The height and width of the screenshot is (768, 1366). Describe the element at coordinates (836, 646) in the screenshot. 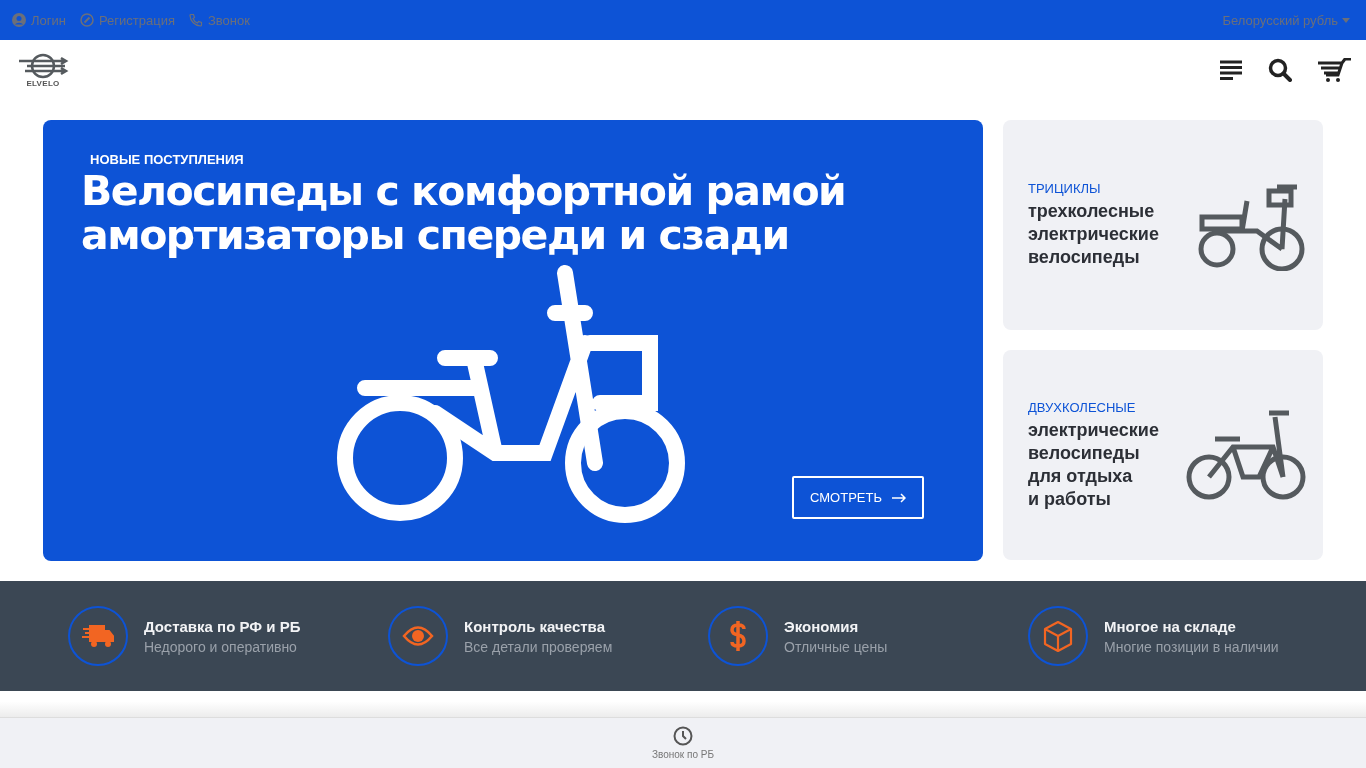

I see `feature-subtitle: Отличные цены` at that location.